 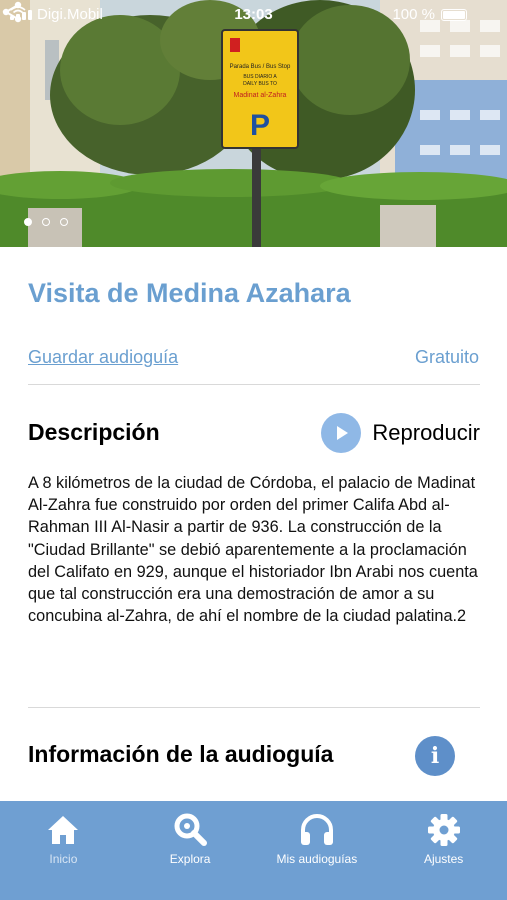 What do you see at coordinates (94, 432) in the screenshot?
I see `description-heading: Descripción` at bounding box center [94, 432].